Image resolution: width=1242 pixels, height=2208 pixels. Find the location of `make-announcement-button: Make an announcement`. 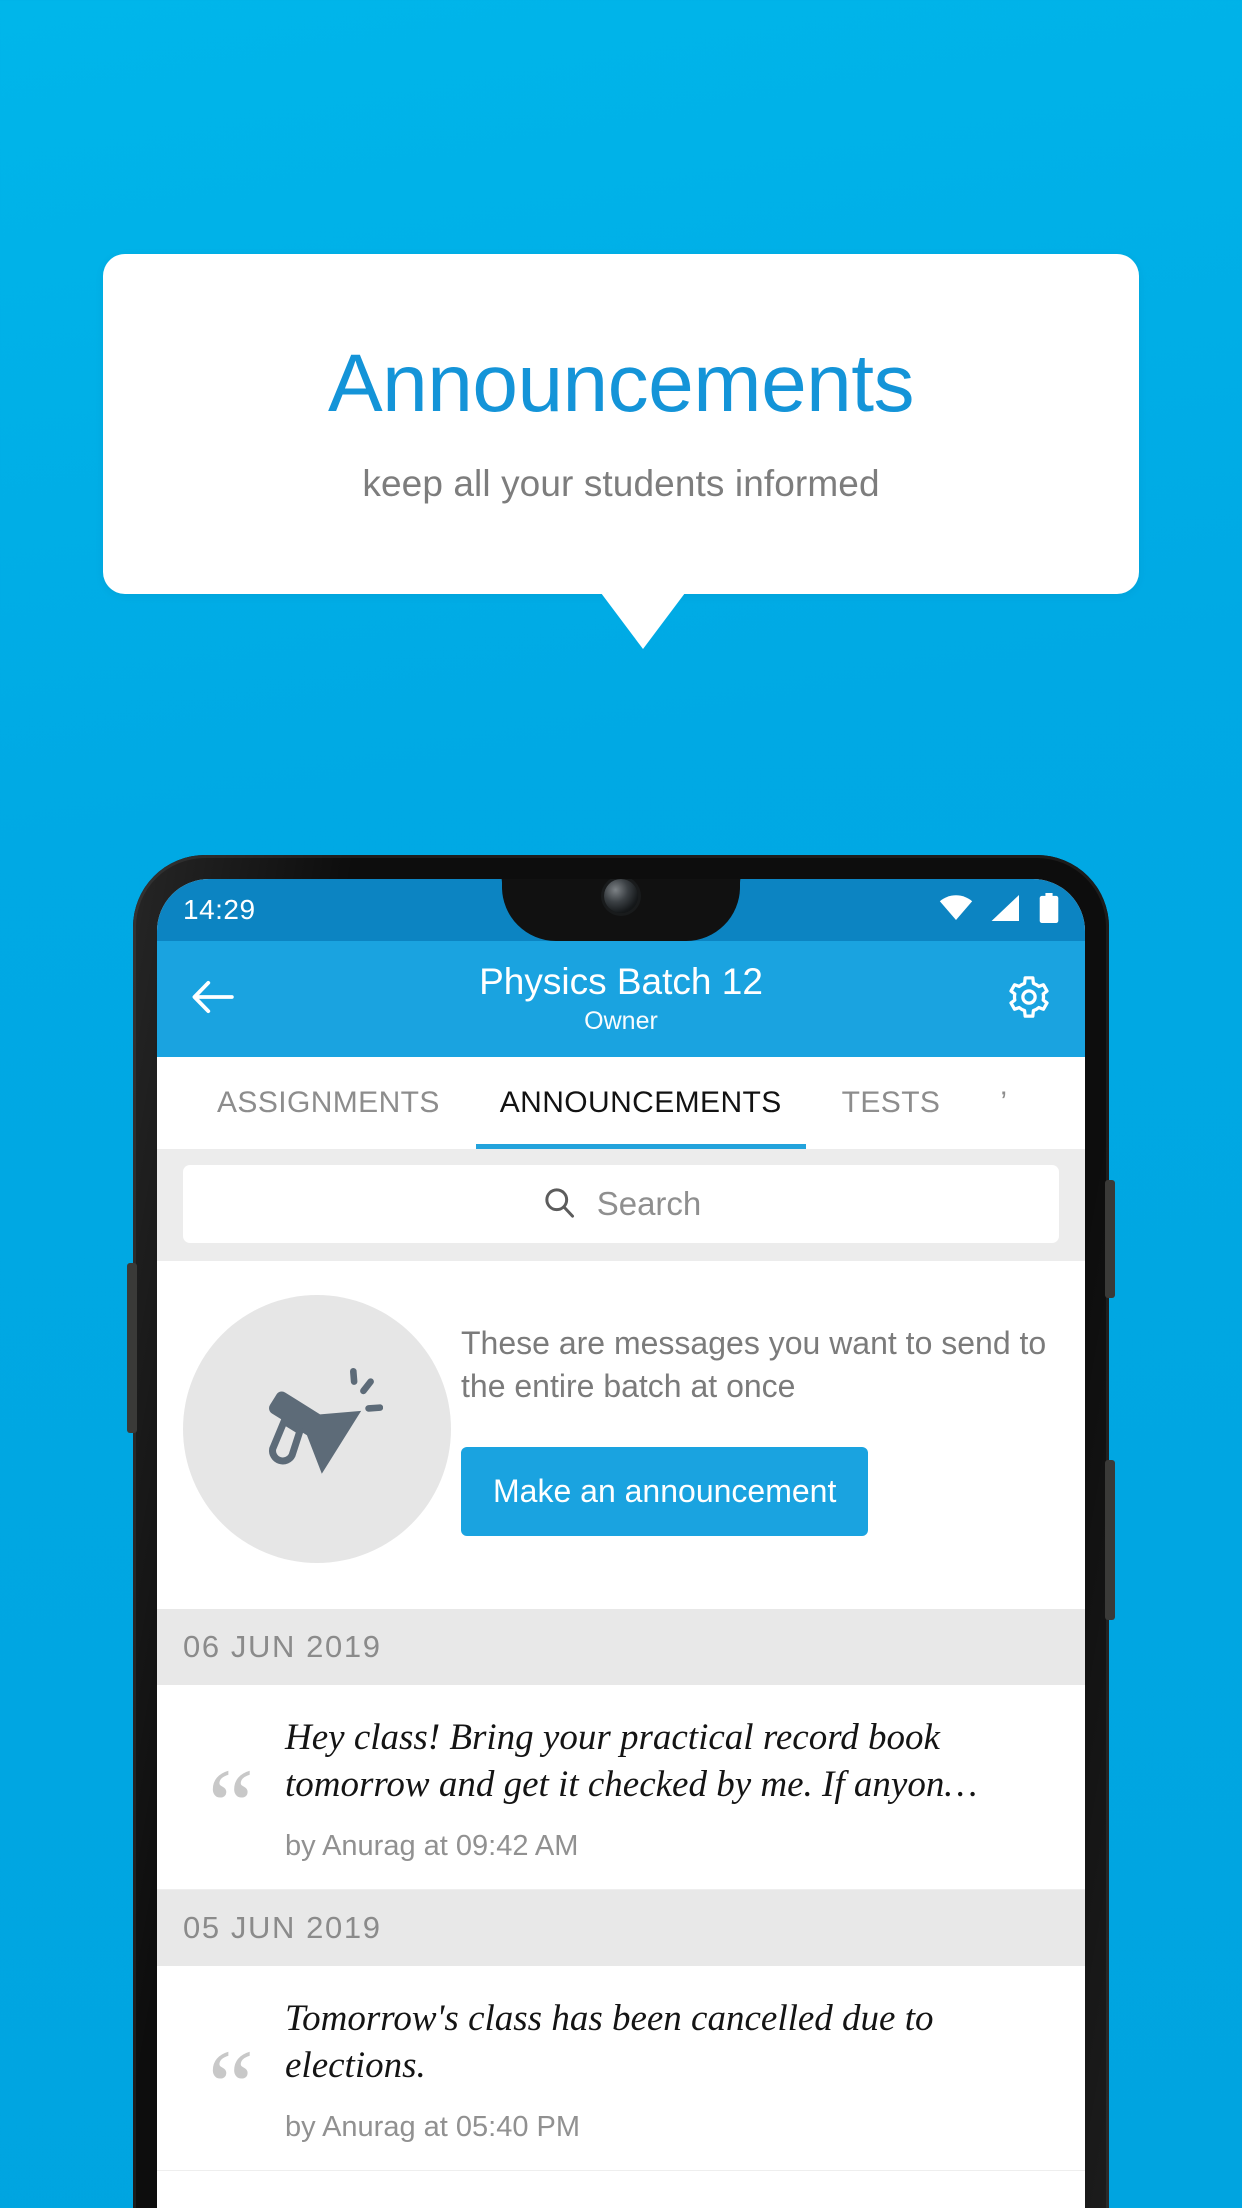

make-announcement-button: Make an announcement is located at coordinates (665, 1491).